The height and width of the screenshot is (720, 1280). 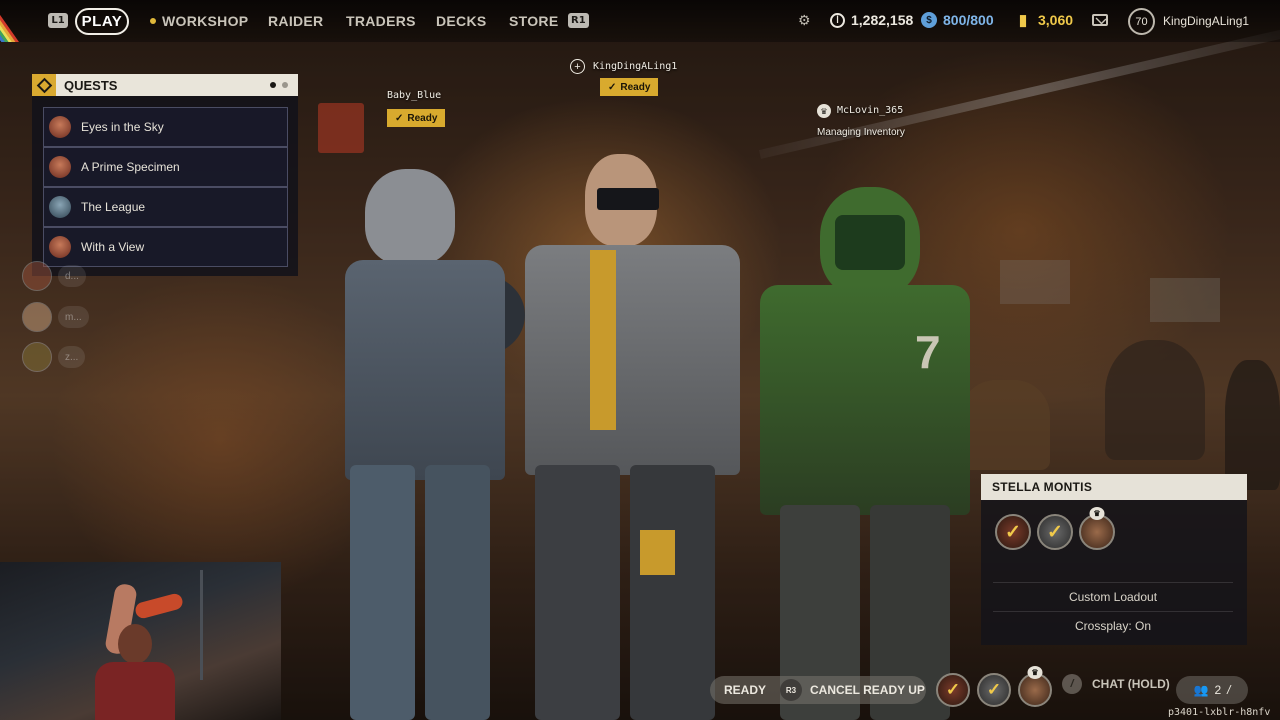 What do you see at coordinates (165, 127) in the screenshot?
I see `quest-item: Eyes in the Sky` at bounding box center [165, 127].